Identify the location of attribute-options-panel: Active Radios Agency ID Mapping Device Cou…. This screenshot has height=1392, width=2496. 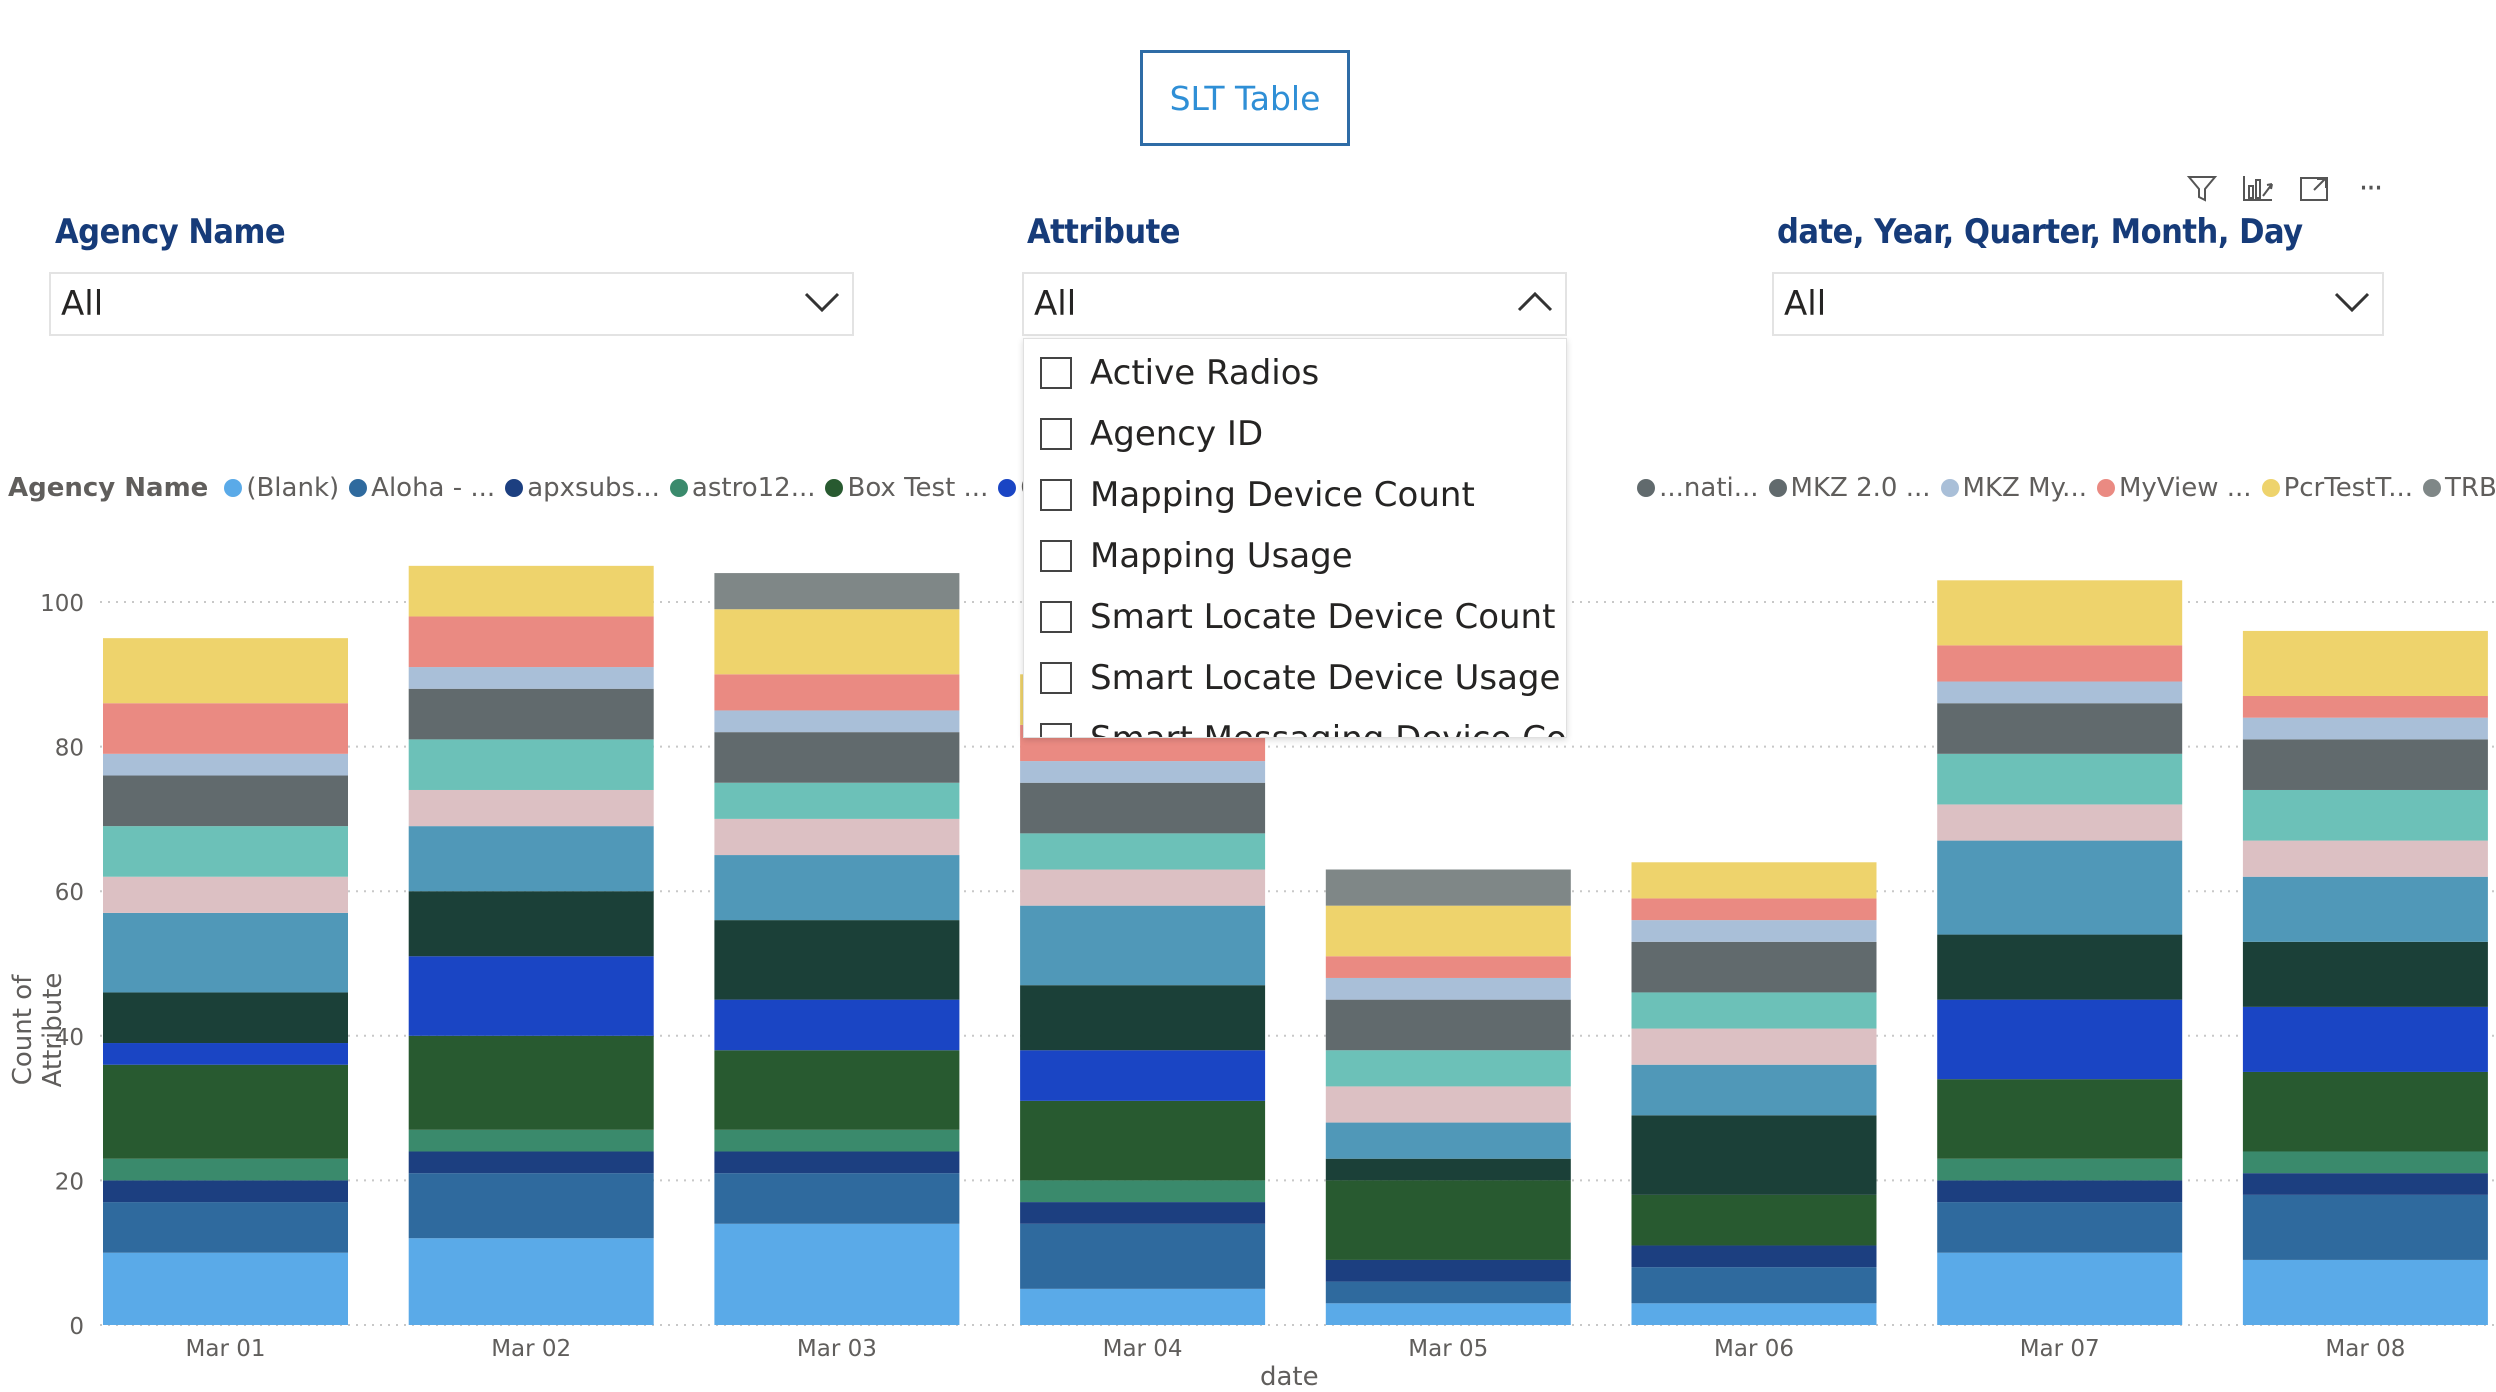
(1295, 538).